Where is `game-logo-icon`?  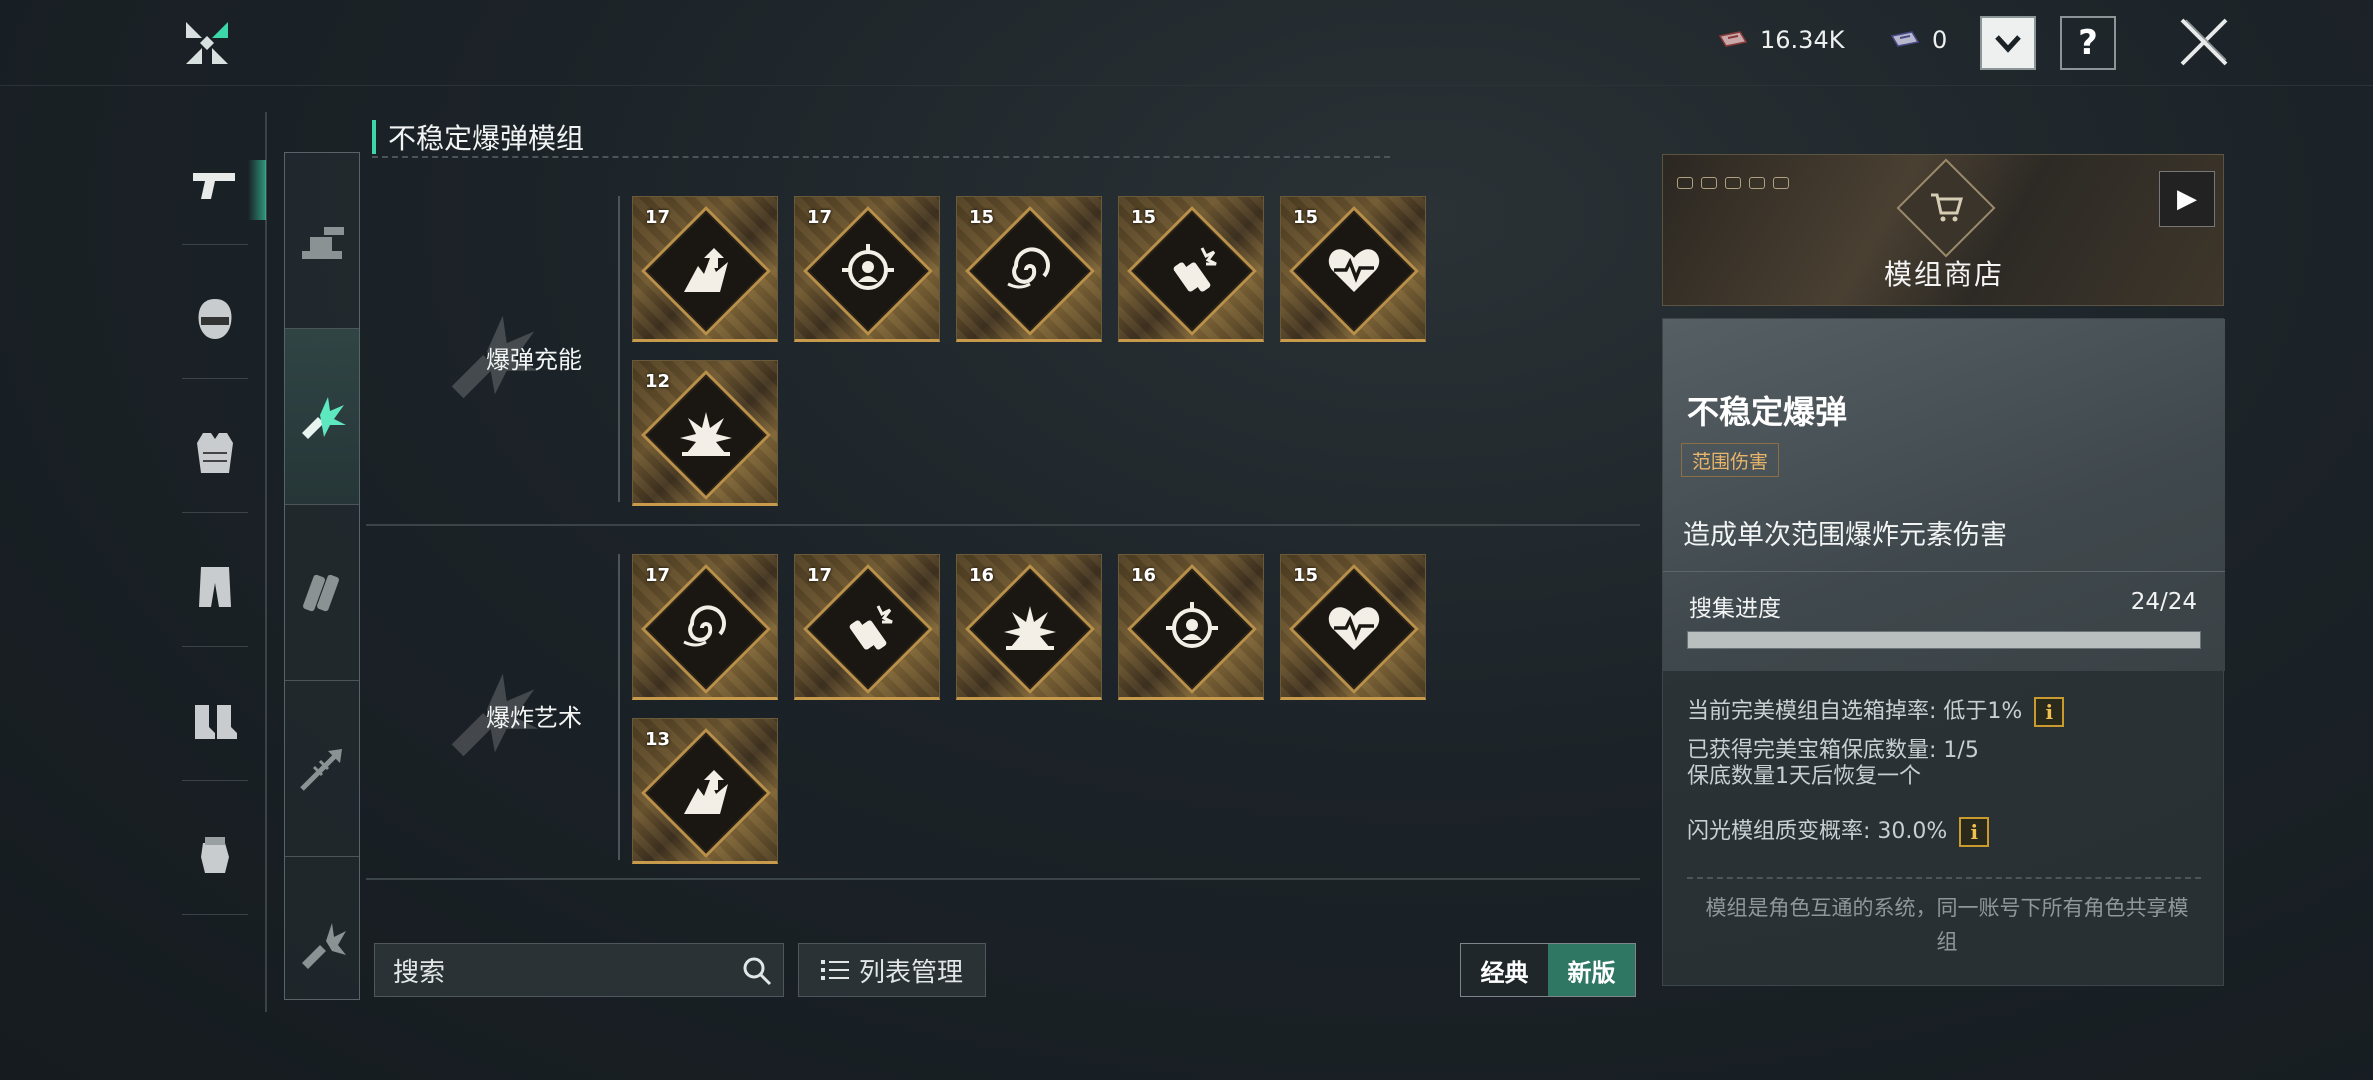 game-logo-icon is located at coordinates (207, 43).